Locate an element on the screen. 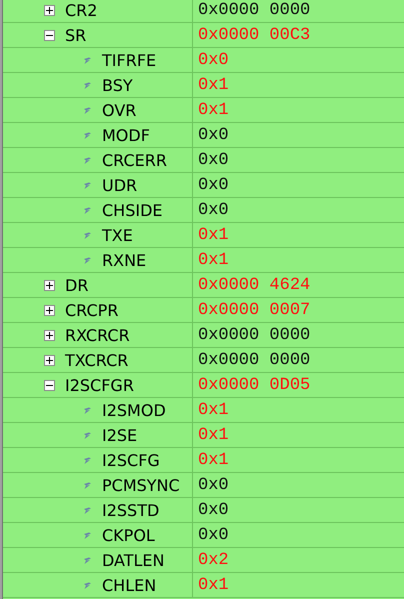  field-name: PCMSYNC is located at coordinates (141, 485).